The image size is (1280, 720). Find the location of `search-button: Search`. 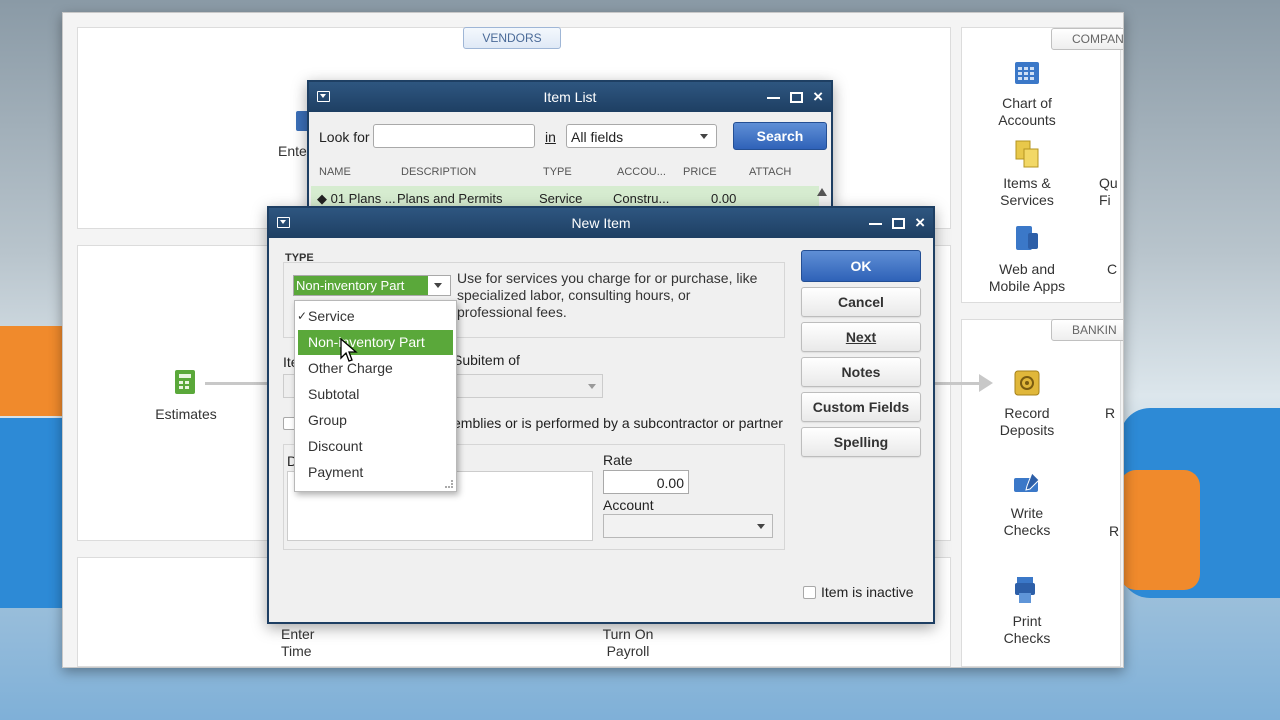

search-button: Search is located at coordinates (780, 136).